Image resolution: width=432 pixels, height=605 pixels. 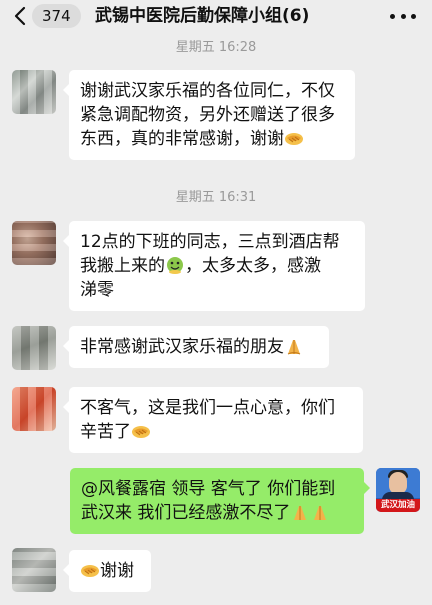 I want to click on timestamp: 星期五 16:31, so click(x=216, y=197).